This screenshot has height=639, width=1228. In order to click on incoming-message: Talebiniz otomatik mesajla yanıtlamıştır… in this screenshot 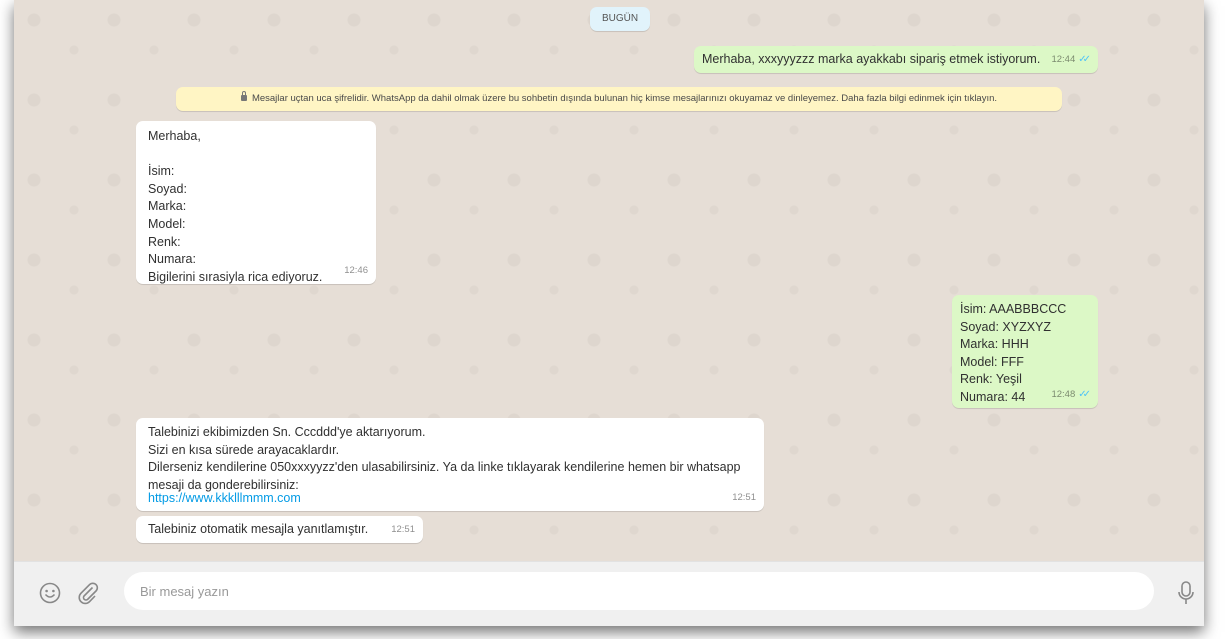, I will do `click(279, 529)`.